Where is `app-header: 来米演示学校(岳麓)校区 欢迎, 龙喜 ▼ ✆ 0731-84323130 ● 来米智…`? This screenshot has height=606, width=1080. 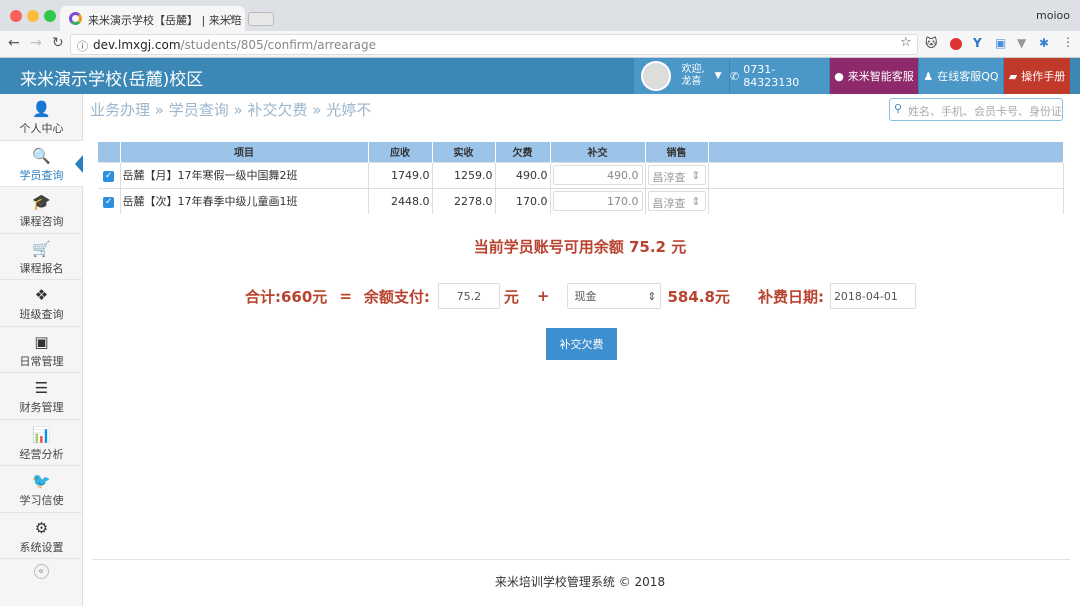 app-header: 来米演示学校(岳麓)校区 欢迎, 龙喜 ▼ ✆ 0731-84323130 ● 来米智… is located at coordinates (540, 76).